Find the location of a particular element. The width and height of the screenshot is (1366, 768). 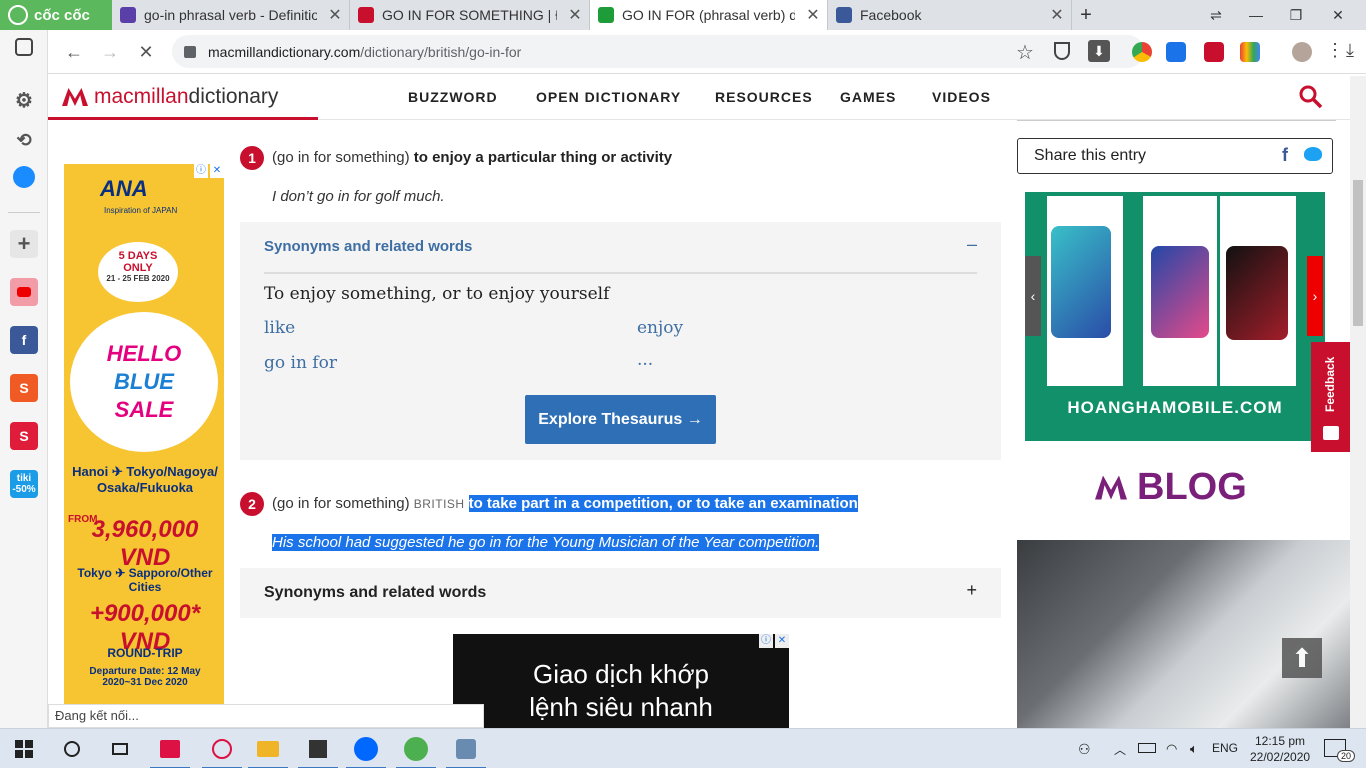

blog-heading: BLOG is located at coordinates (1171, 487).